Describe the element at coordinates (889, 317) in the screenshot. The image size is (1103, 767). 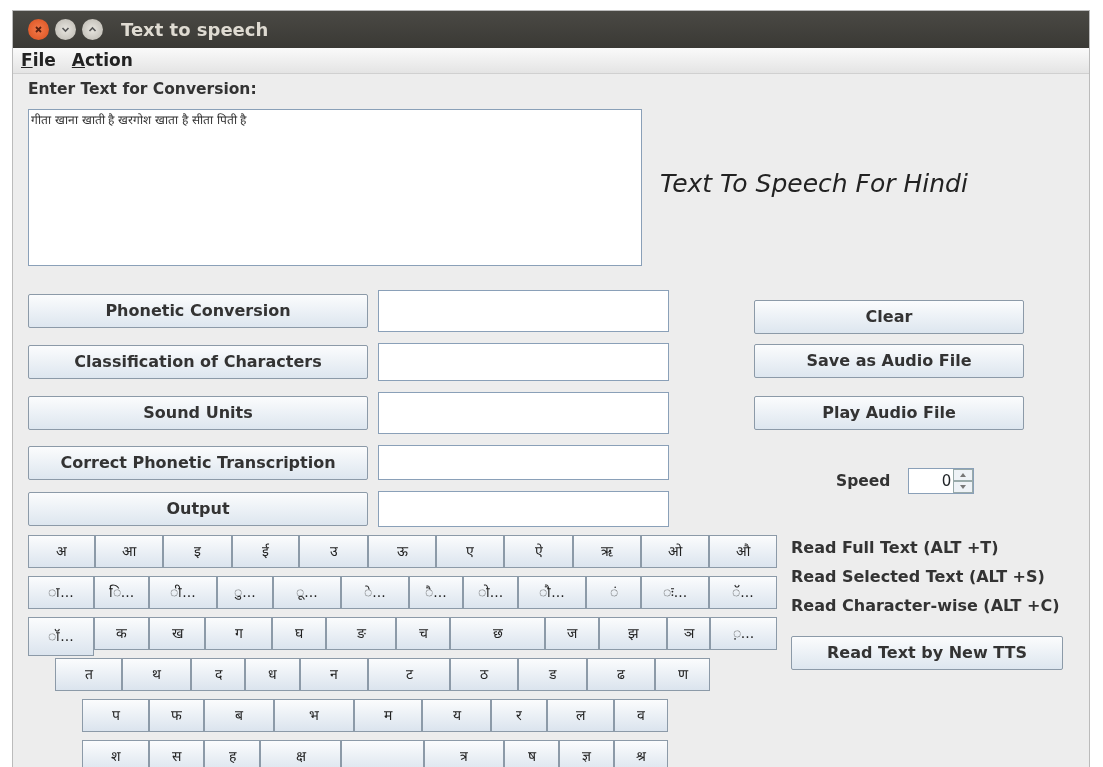
I see `action-button: Clear` at that location.